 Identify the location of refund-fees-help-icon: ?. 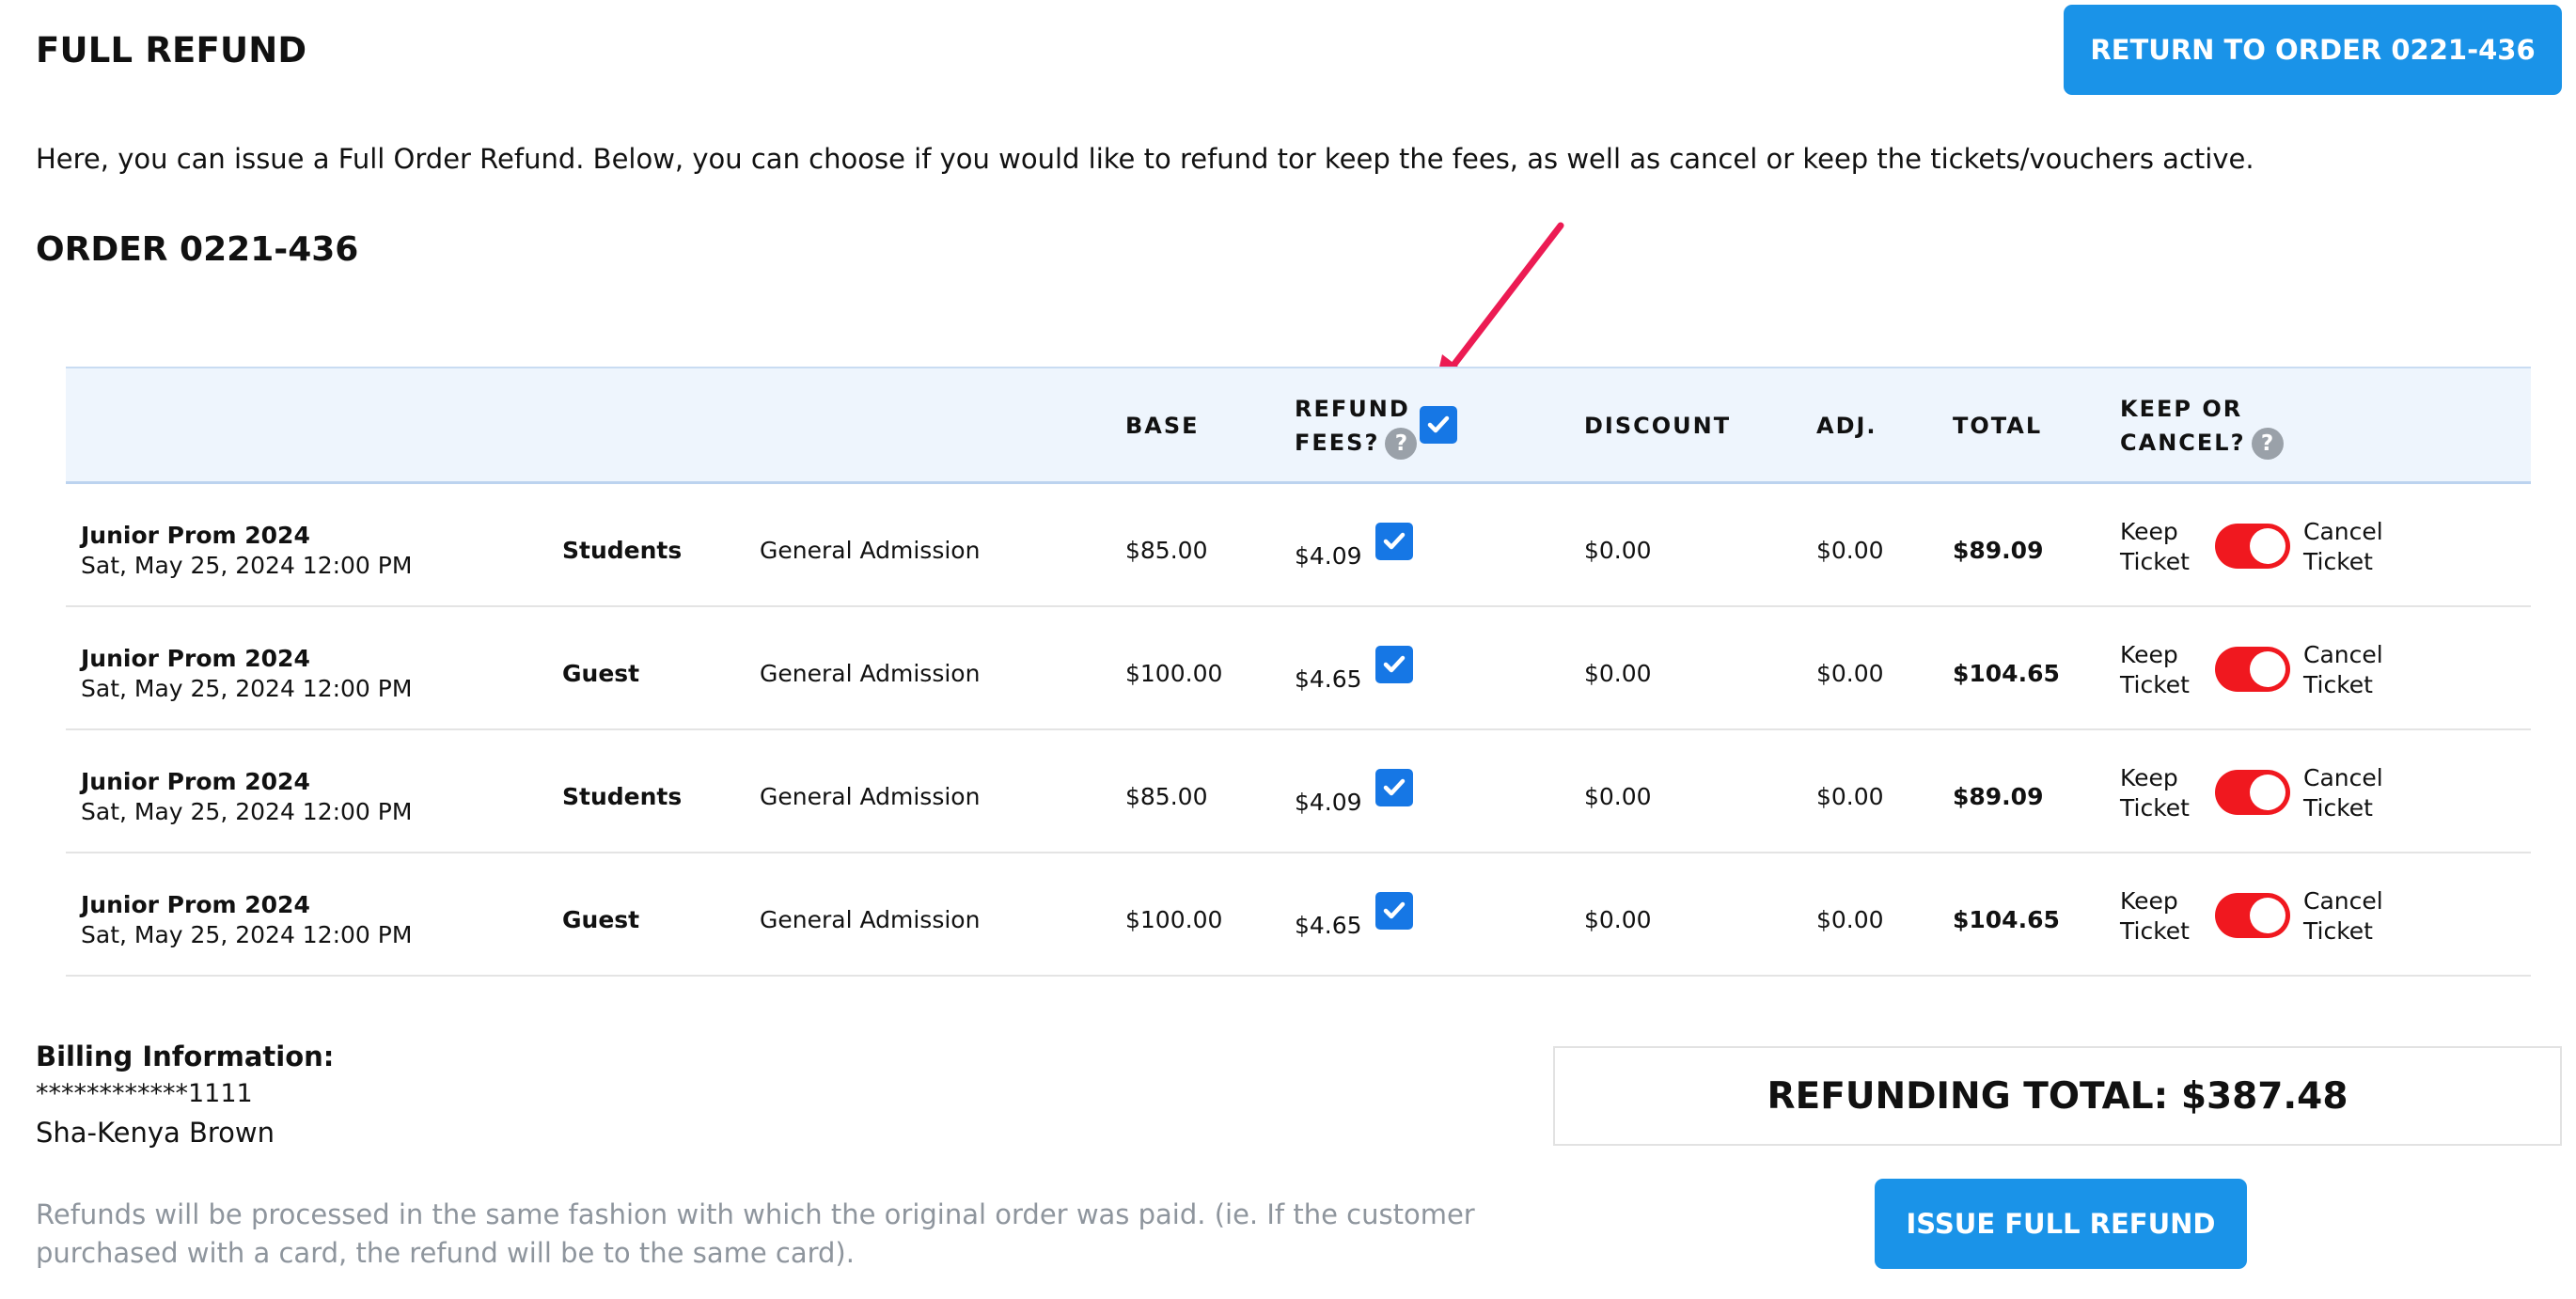
(1401, 444).